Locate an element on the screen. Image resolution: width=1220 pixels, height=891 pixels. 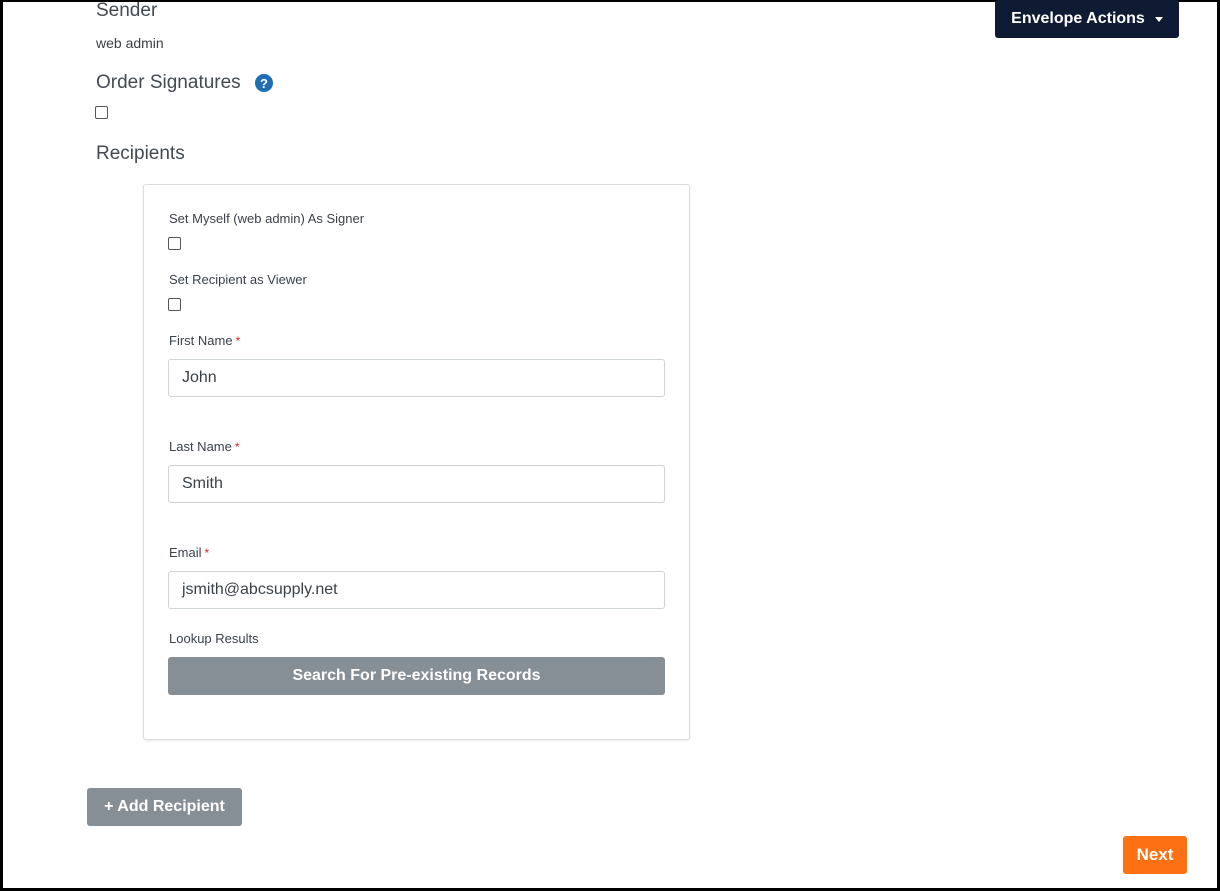
lookup-results-label: Lookup Results is located at coordinates (214, 638).